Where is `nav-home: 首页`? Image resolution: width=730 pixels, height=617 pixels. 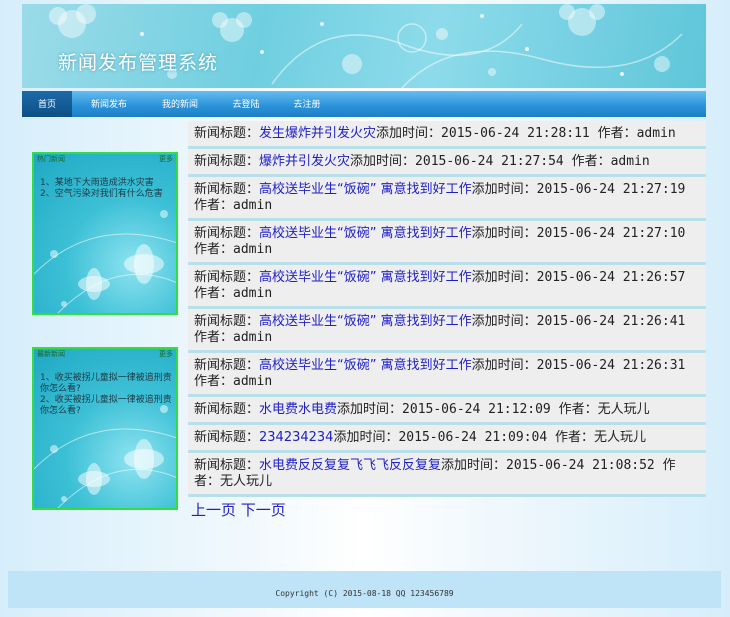
nav-home: 首页 is located at coordinates (47, 104).